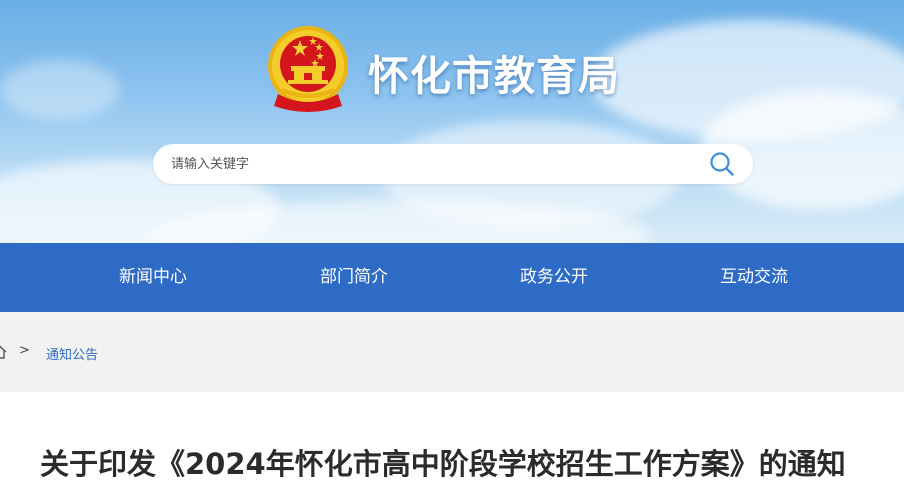  What do you see at coordinates (494, 76) in the screenshot?
I see `site-title: 怀化市教育局` at bounding box center [494, 76].